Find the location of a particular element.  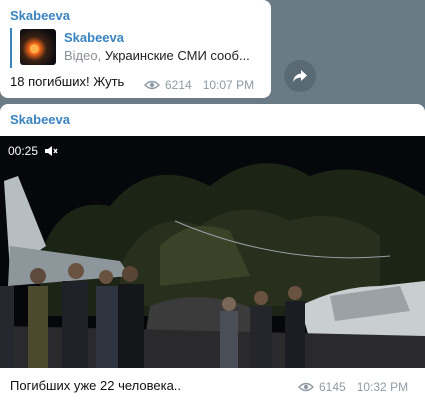

message-meta: 6214 10:07 PM is located at coordinates (199, 85).